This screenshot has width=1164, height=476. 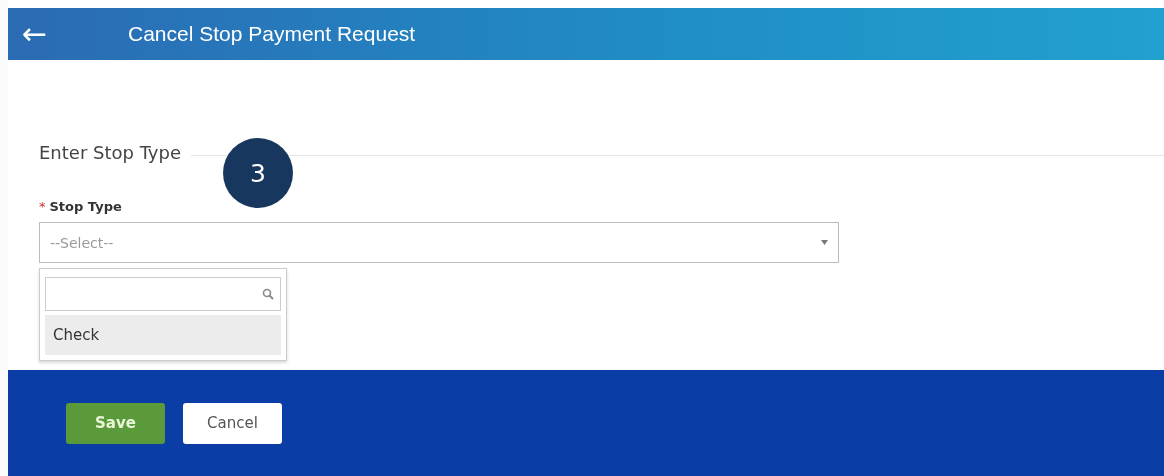 I want to click on caret-icon, so click(x=824, y=242).